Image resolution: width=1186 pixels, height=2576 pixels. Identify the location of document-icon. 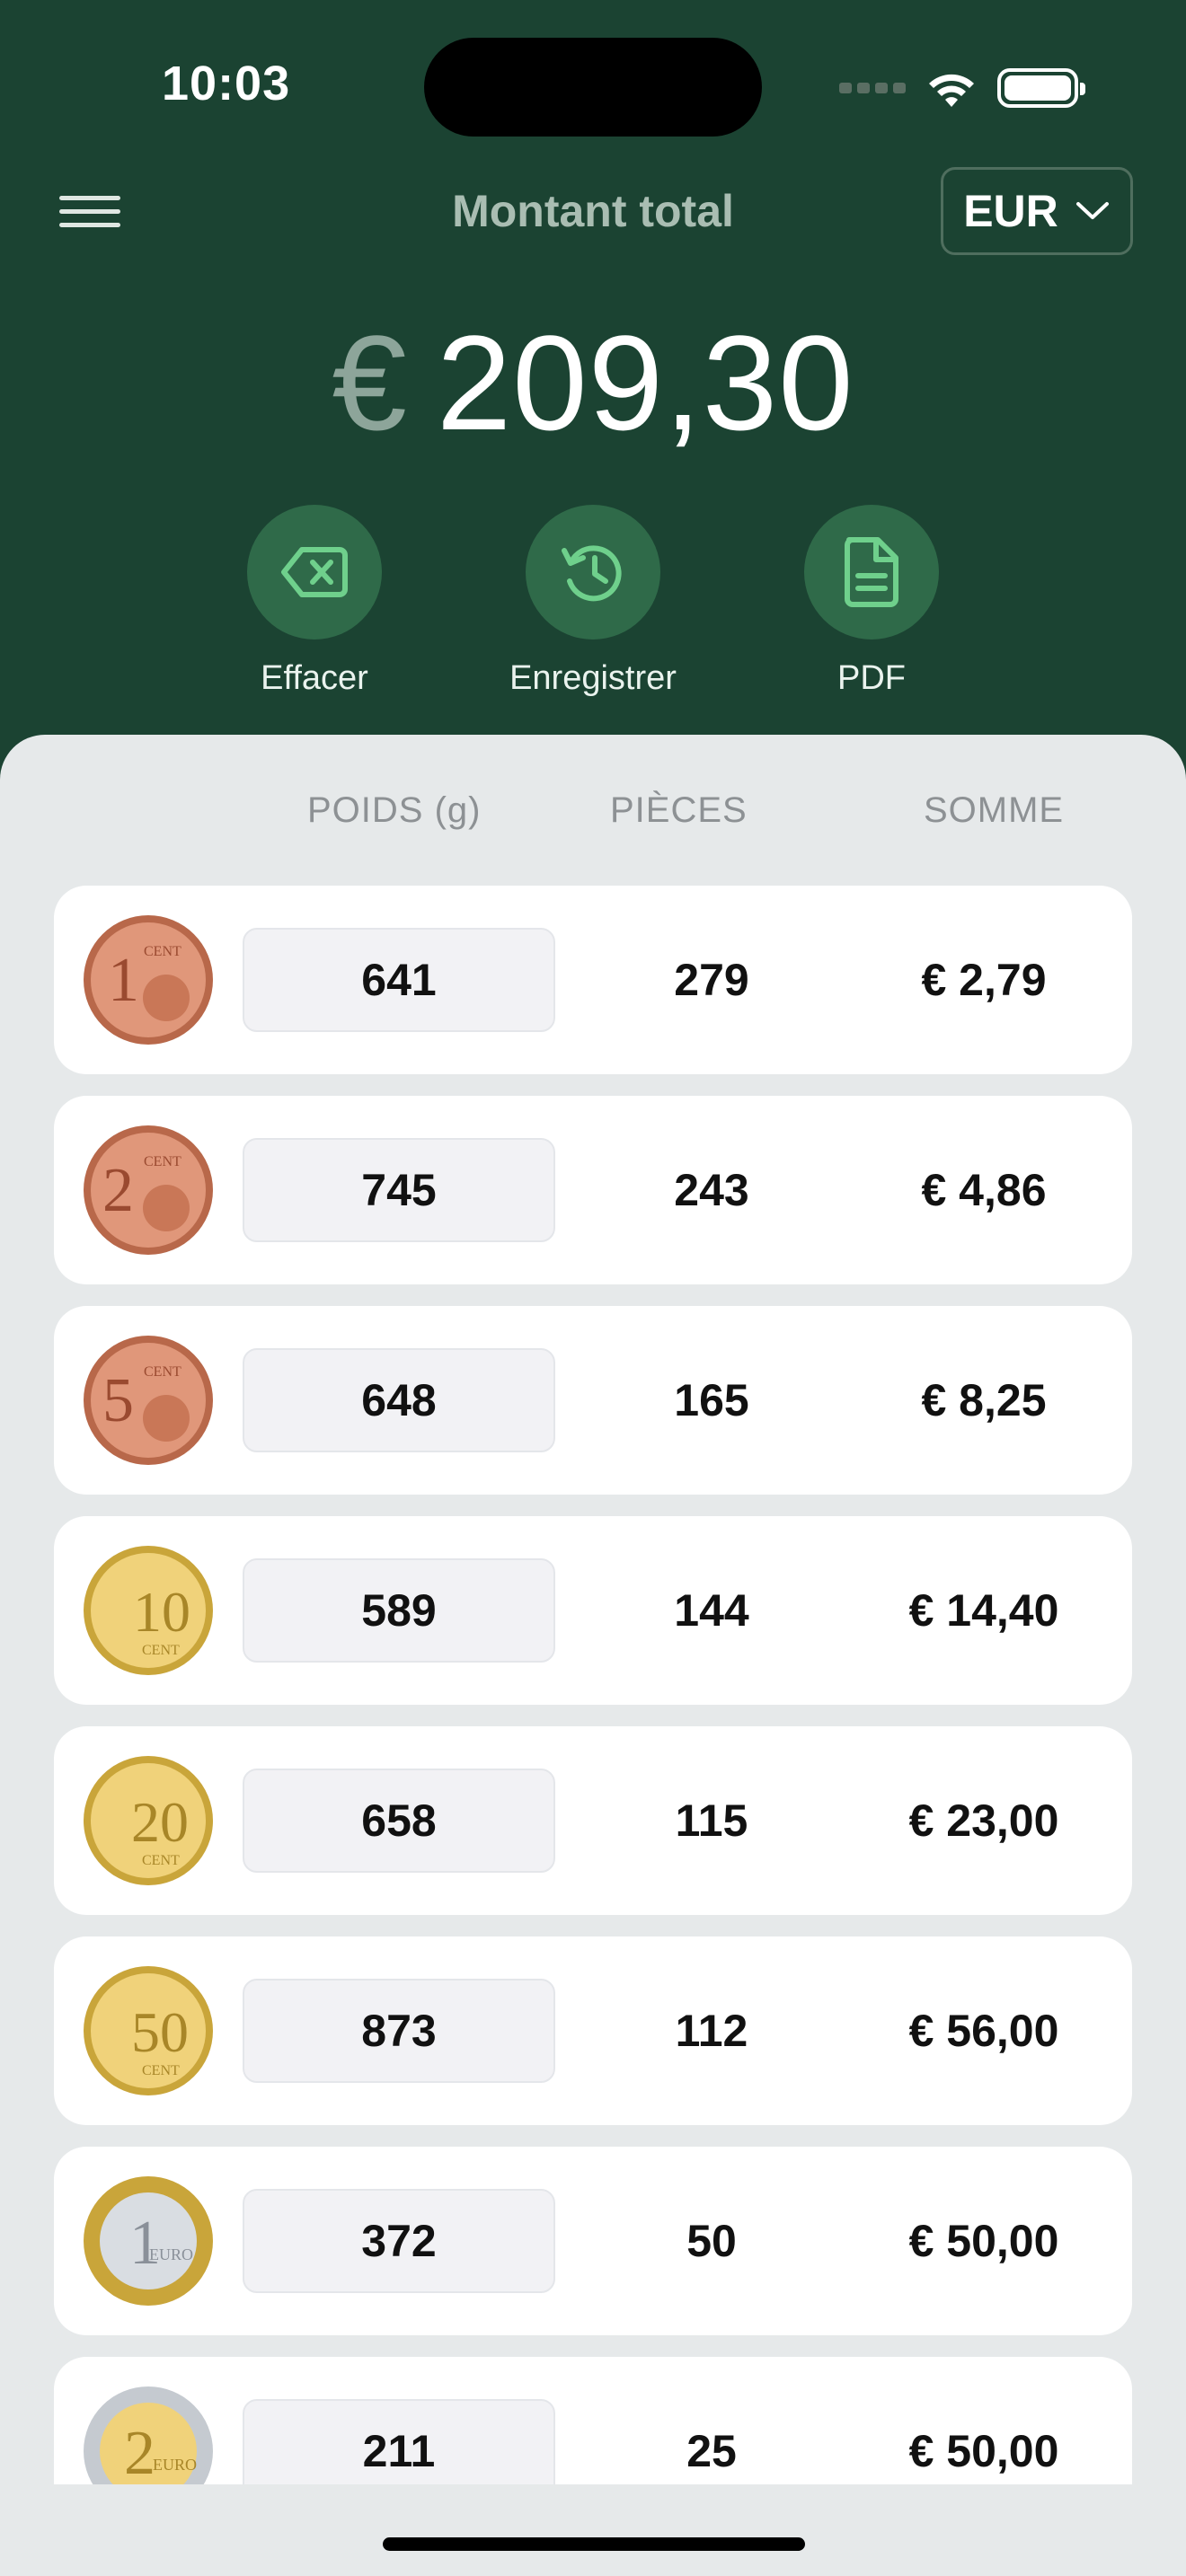
(871, 572).